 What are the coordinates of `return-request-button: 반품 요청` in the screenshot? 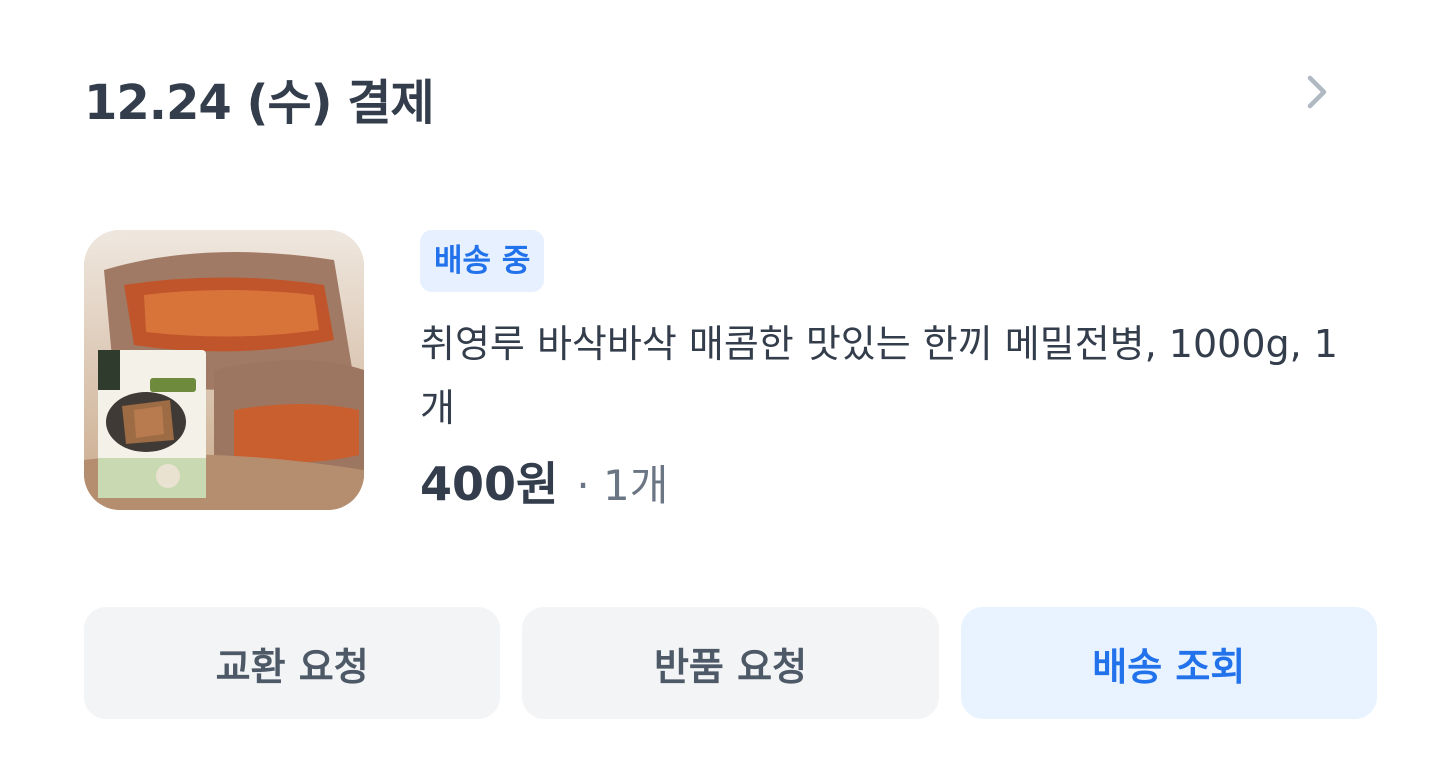 It's located at (730, 663).